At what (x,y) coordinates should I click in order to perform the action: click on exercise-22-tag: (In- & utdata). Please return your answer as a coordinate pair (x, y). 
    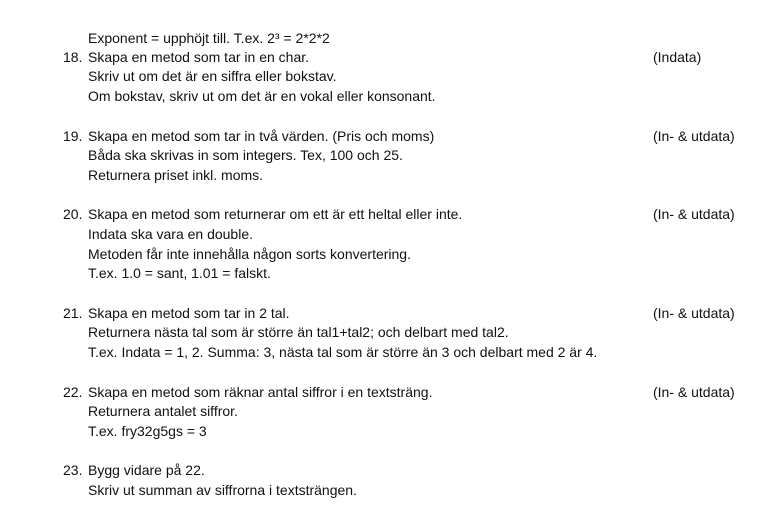
    Looking at the image, I should click on (694, 392).